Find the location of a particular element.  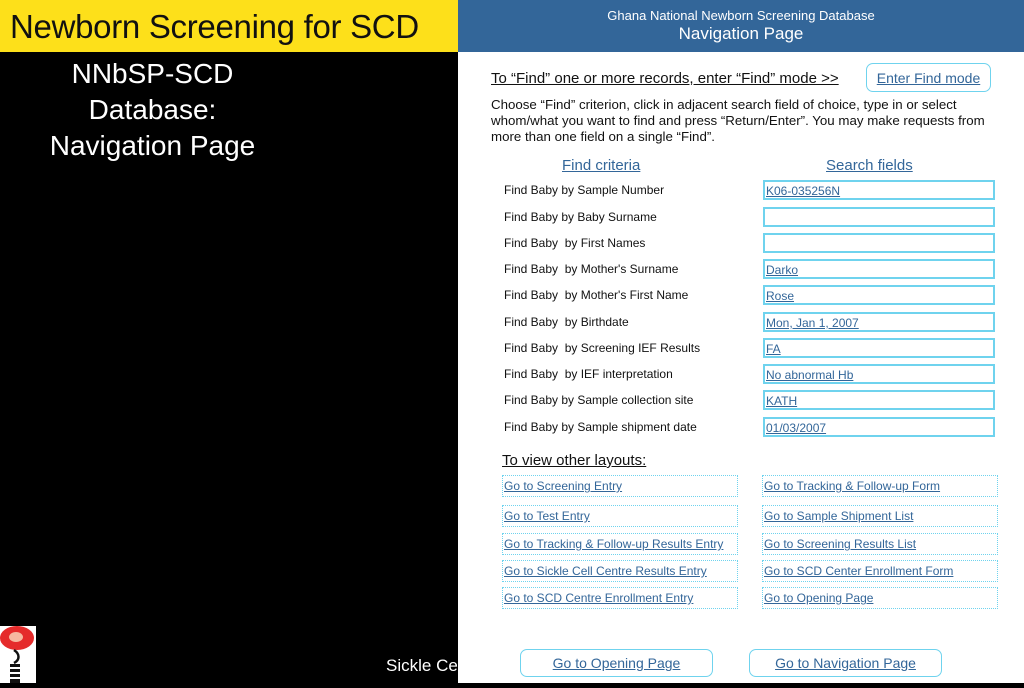

search-field: No abnormal Hb is located at coordinates (879, 374).